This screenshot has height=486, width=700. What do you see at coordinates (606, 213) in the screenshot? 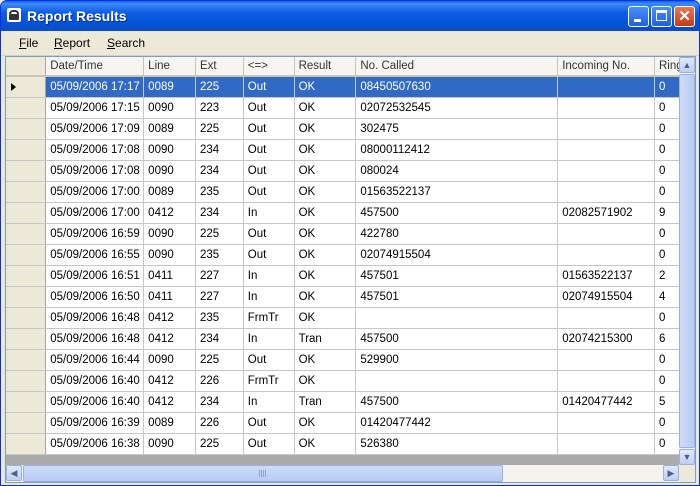
I see `cell-incoming-number: 02082571902` at bounding box center [606, 213].